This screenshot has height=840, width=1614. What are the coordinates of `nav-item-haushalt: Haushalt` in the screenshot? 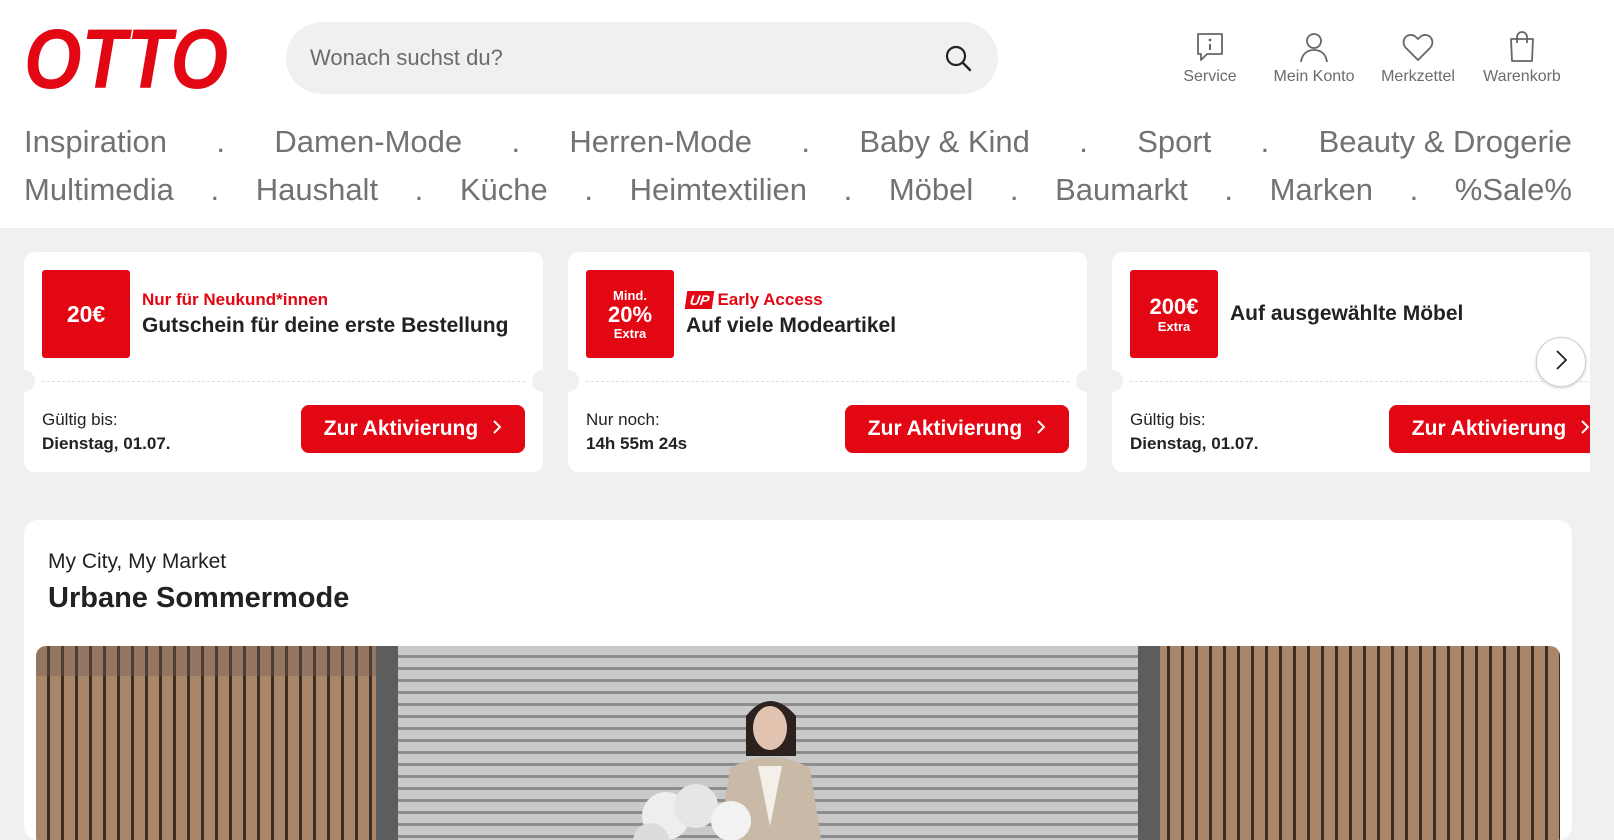 It's located at (317, 190).